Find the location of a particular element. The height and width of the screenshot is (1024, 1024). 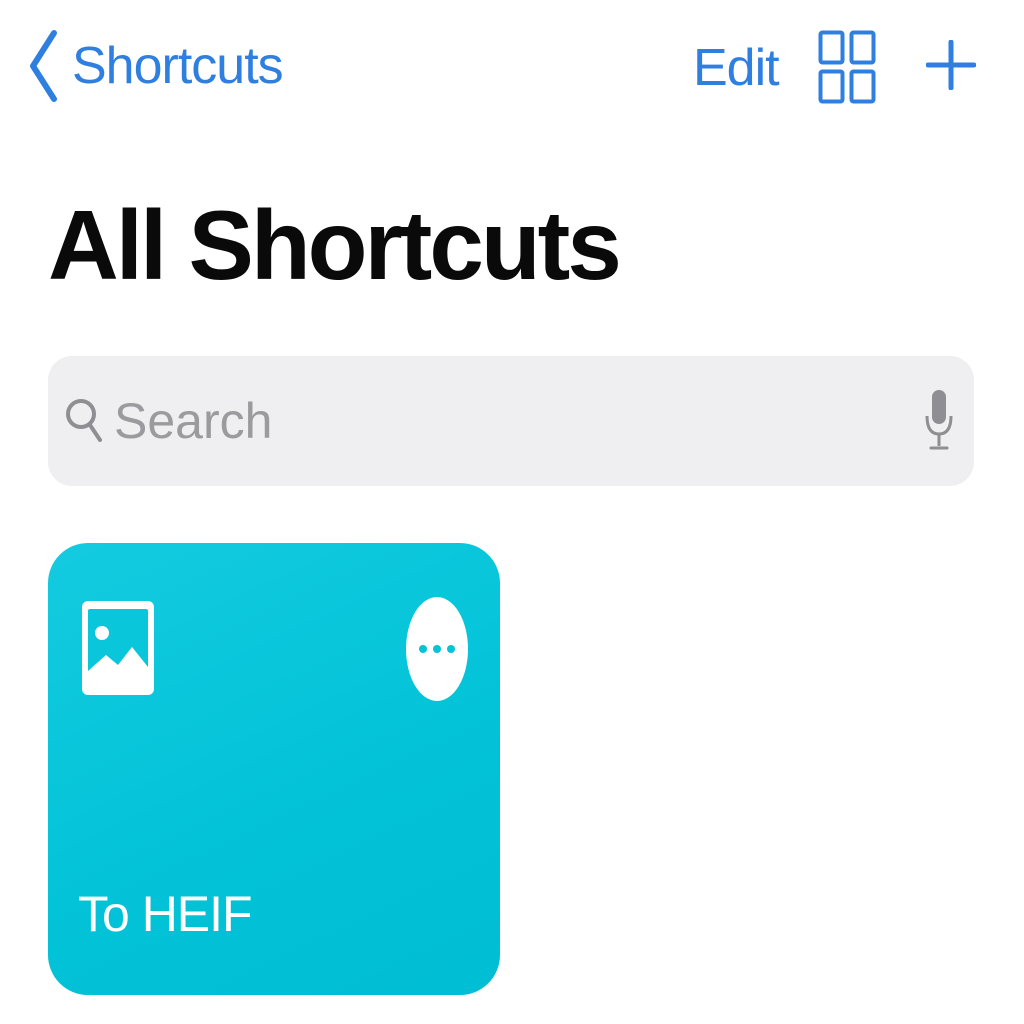

grid-icon is located at coordinates (847, 67).